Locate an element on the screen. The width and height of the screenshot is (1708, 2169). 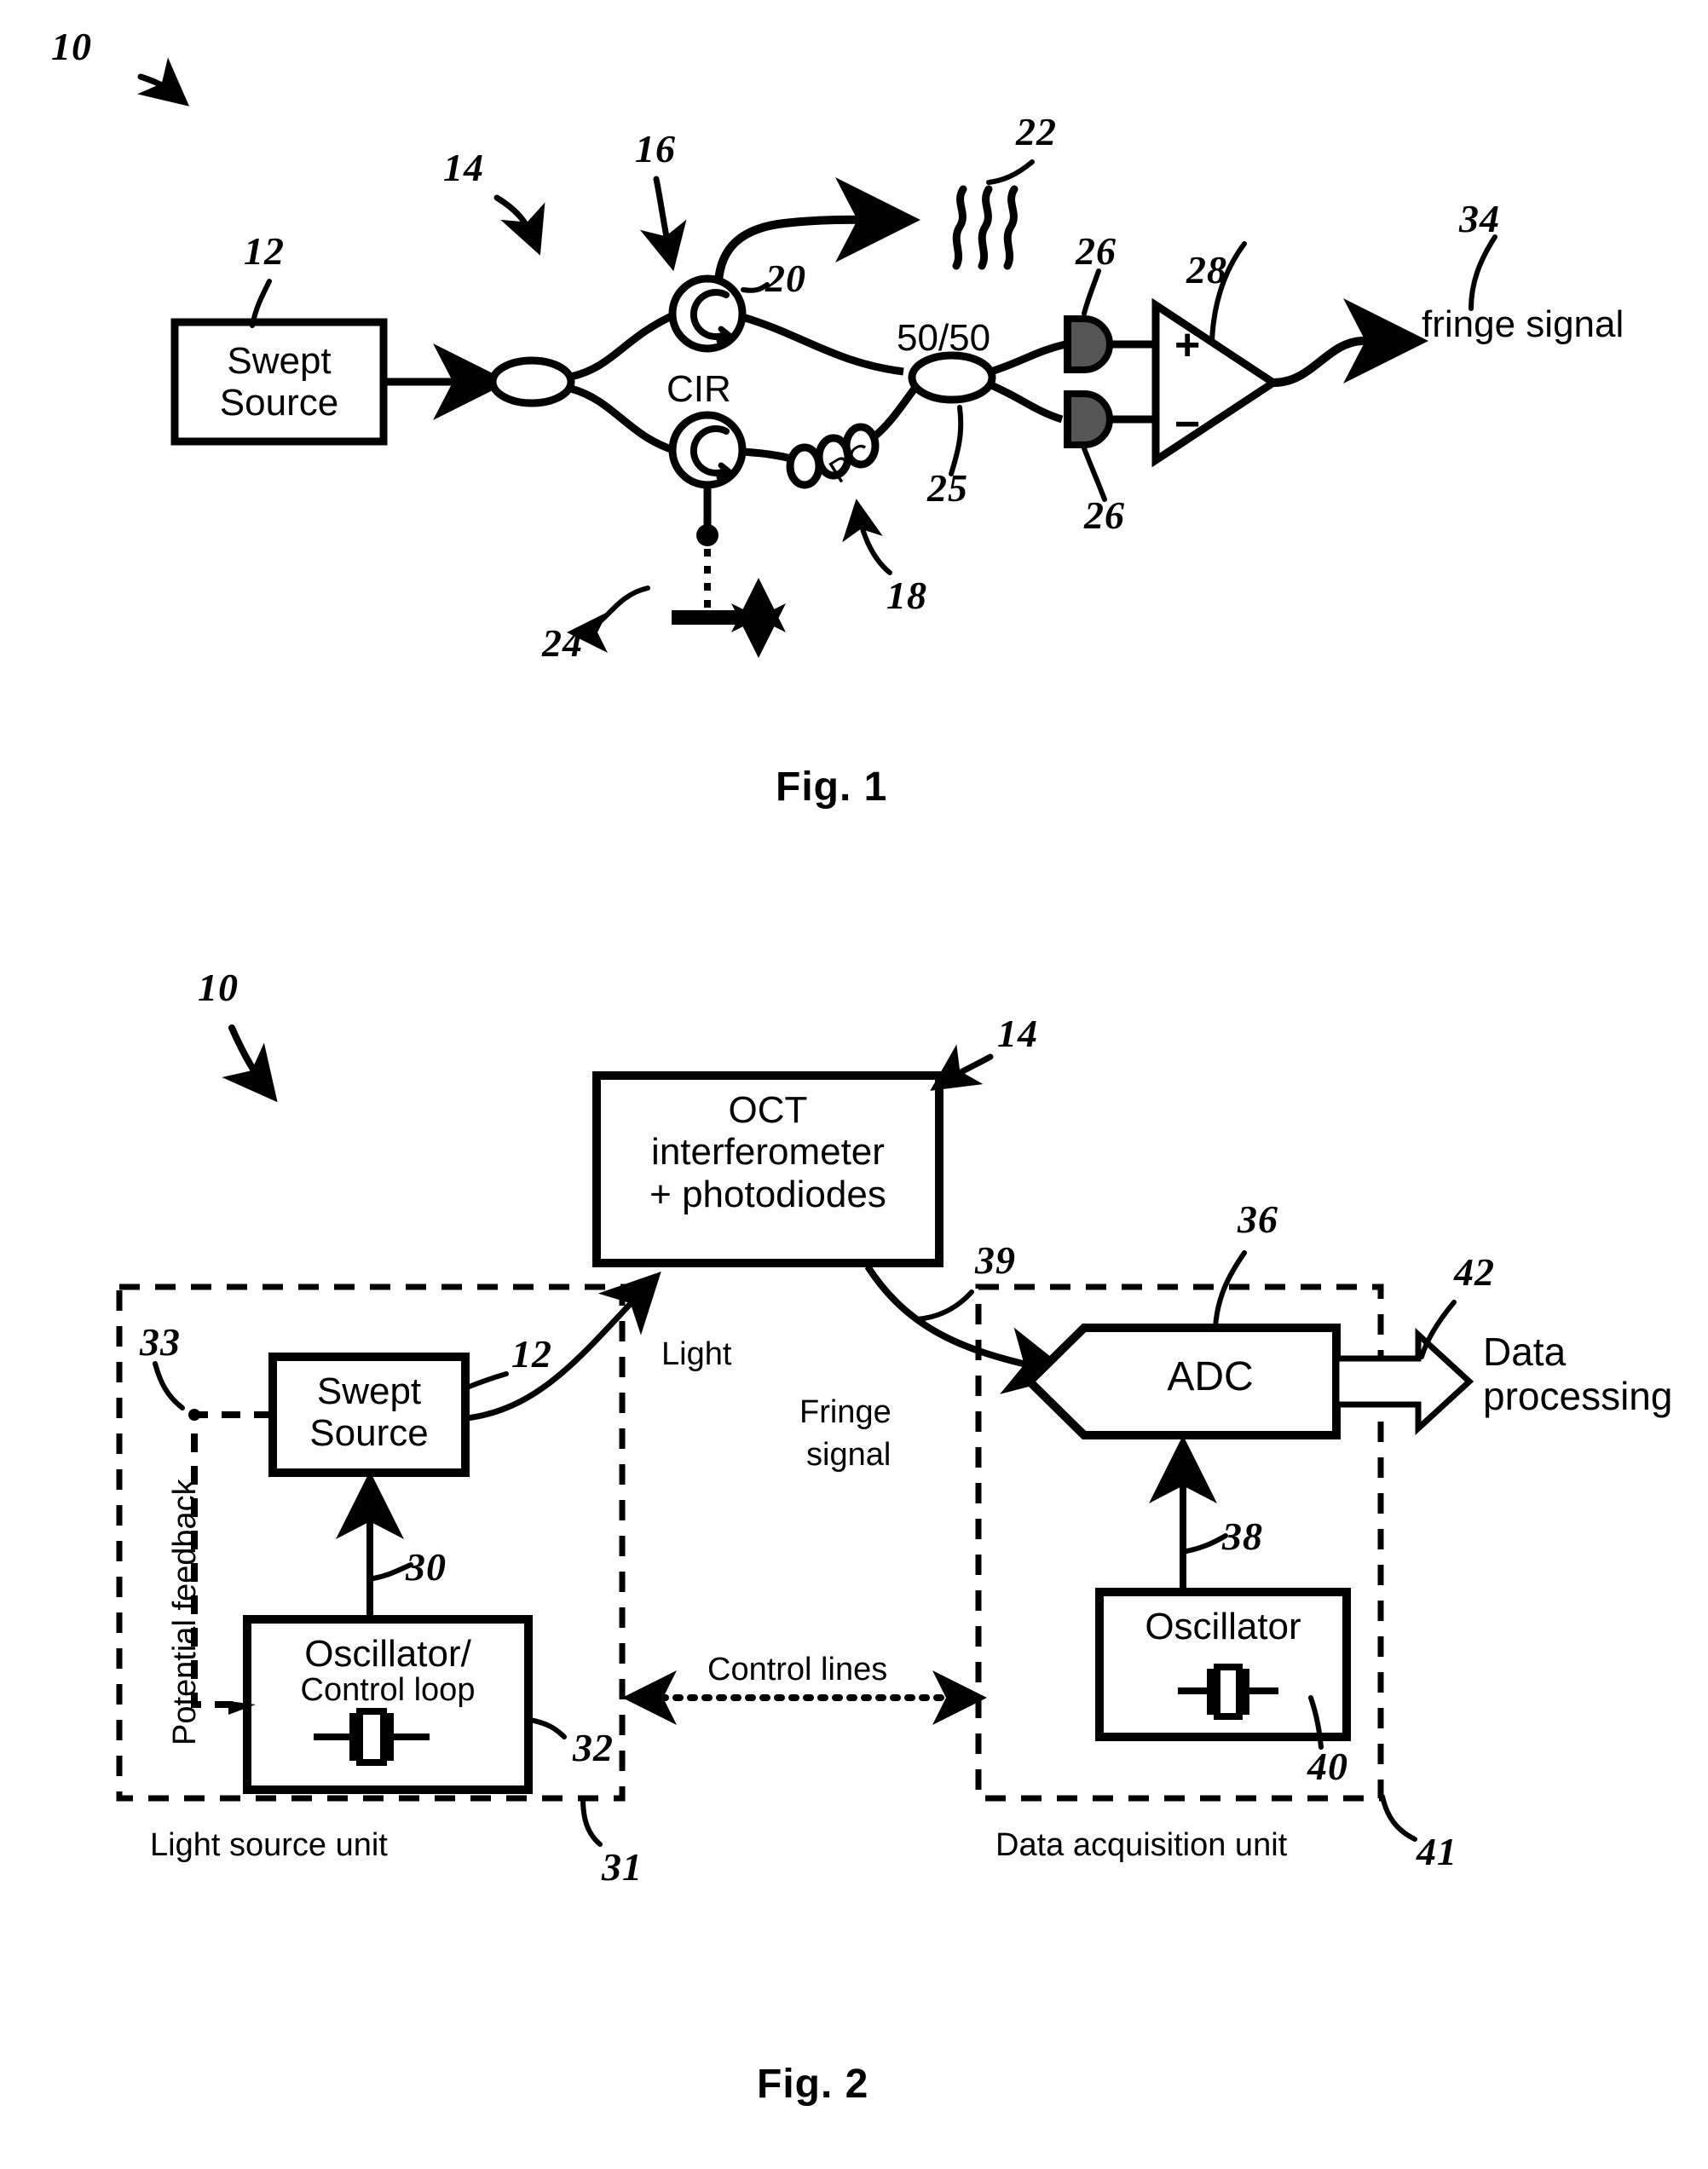
fig2-data-acq-unit-label: Data acquisition unit is located at coordinates (1141, 1845).